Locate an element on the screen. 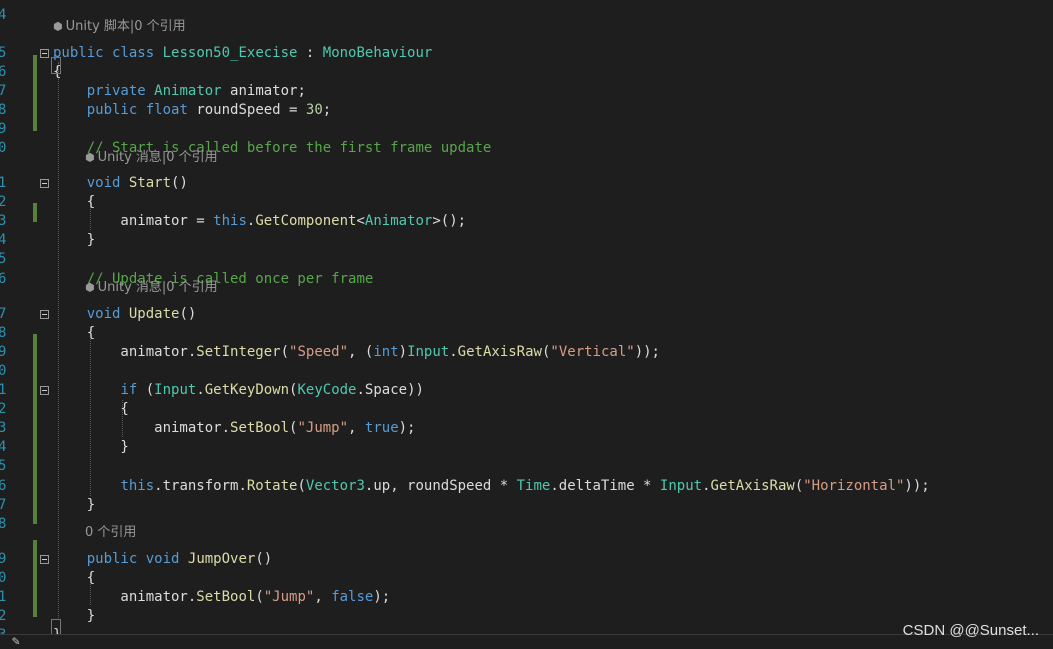 The height and width of the screenshot is (649, 1053). codelens-references: ⬢ Unity 脚本|0 个引用 is located at coordinates (119, 26).